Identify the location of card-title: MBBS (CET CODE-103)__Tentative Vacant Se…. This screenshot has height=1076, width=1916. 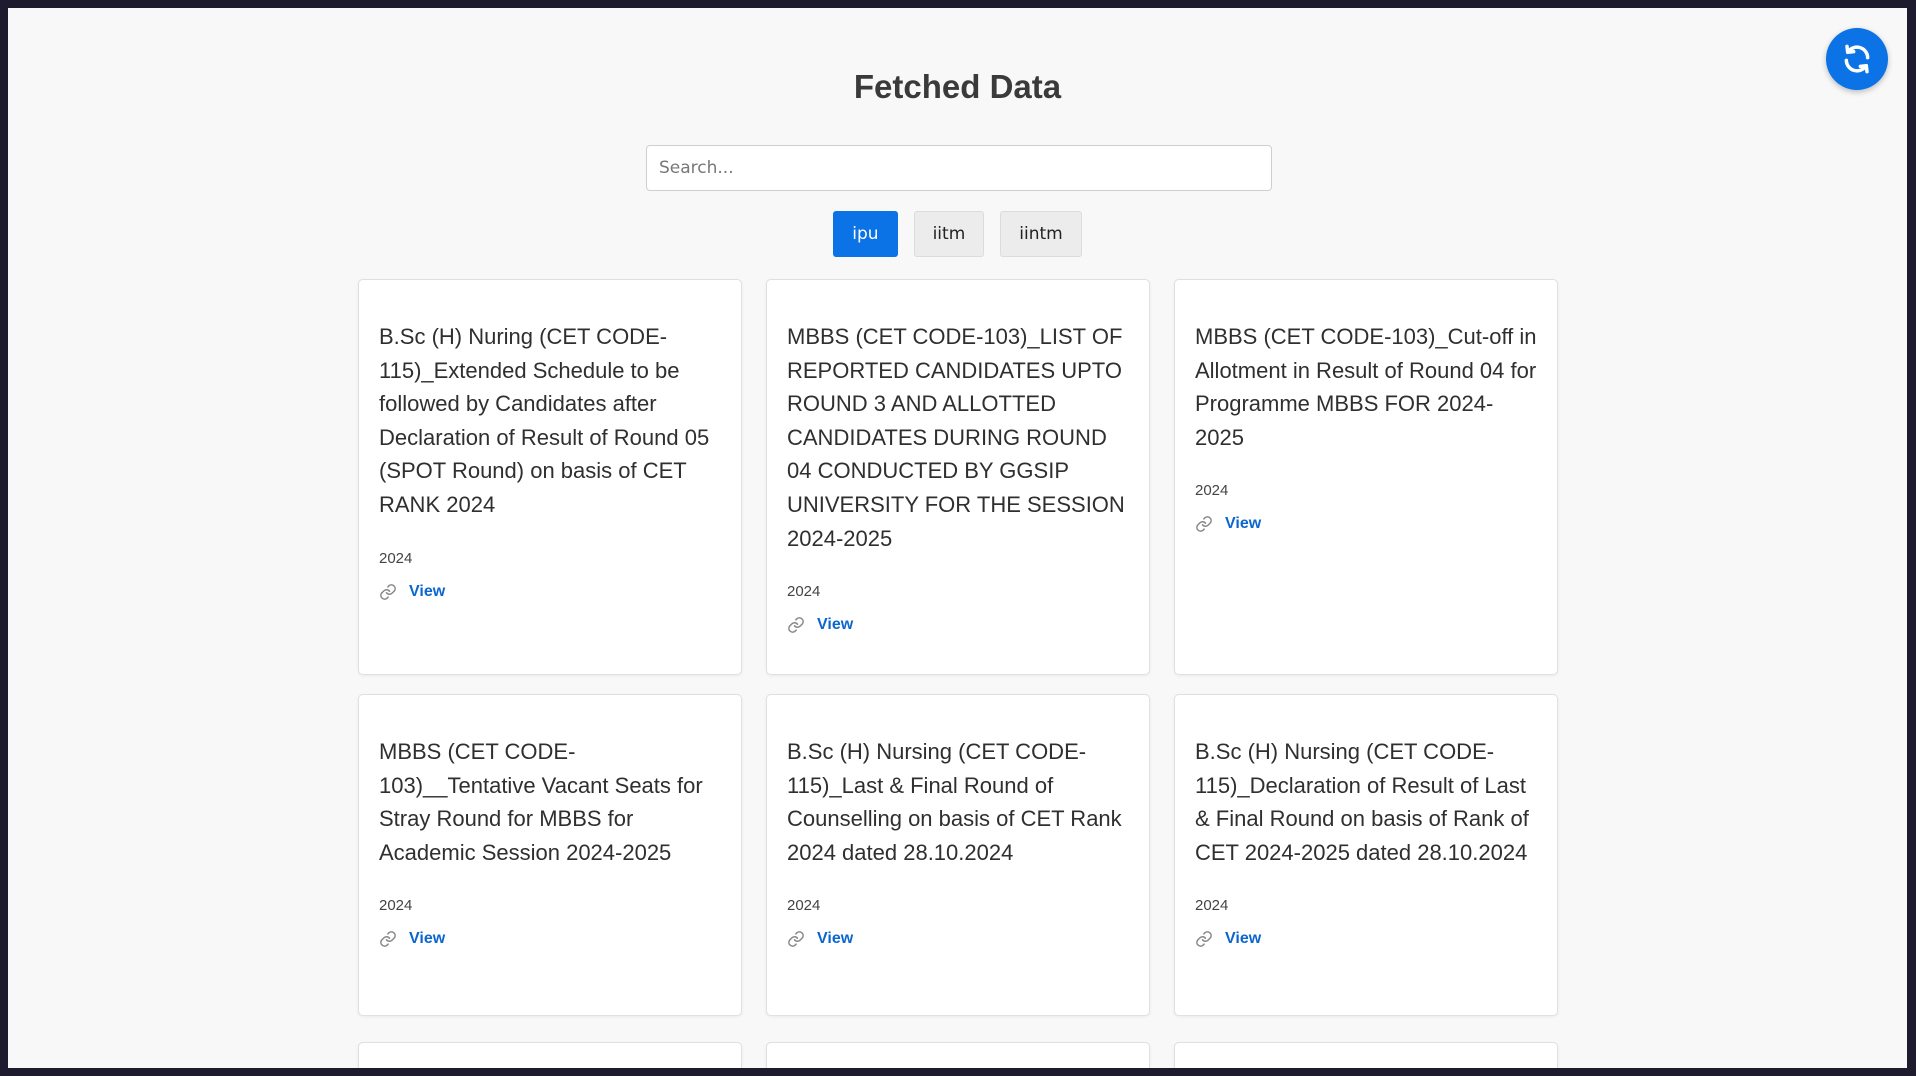
(541, 802).